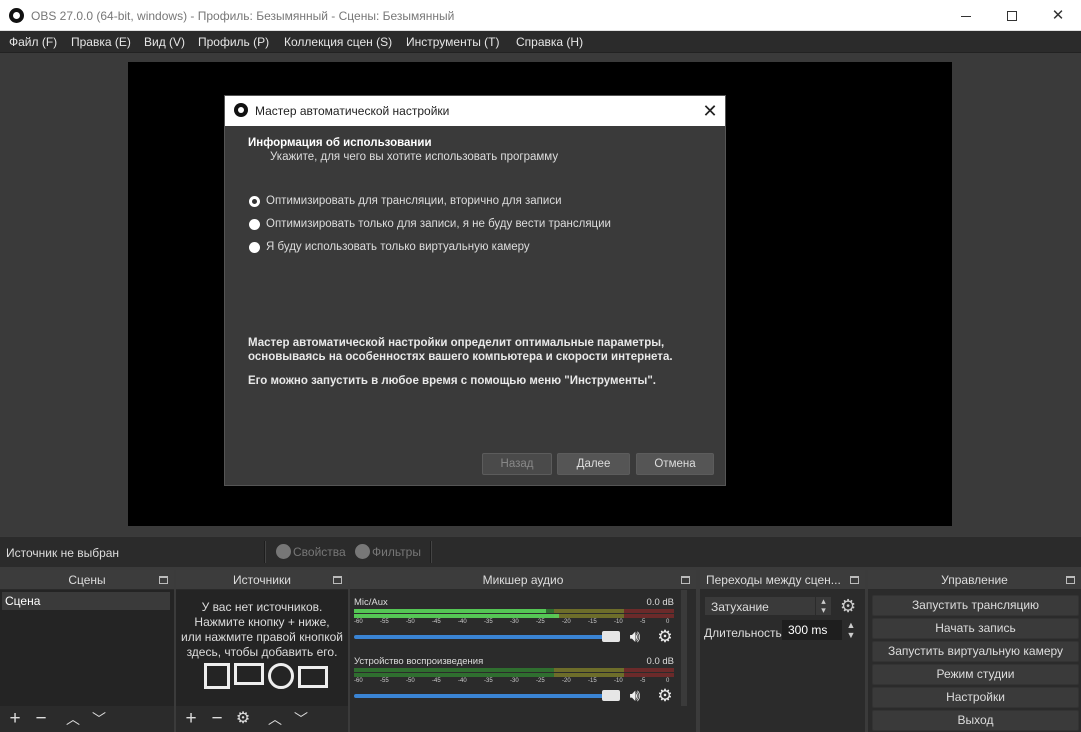 Image resolution: width=1081 pixels, height=732 pixels. Describe the element at coordinates (164, 42) in the screenshot. I see `menu-view: Вид (V)` at that location.